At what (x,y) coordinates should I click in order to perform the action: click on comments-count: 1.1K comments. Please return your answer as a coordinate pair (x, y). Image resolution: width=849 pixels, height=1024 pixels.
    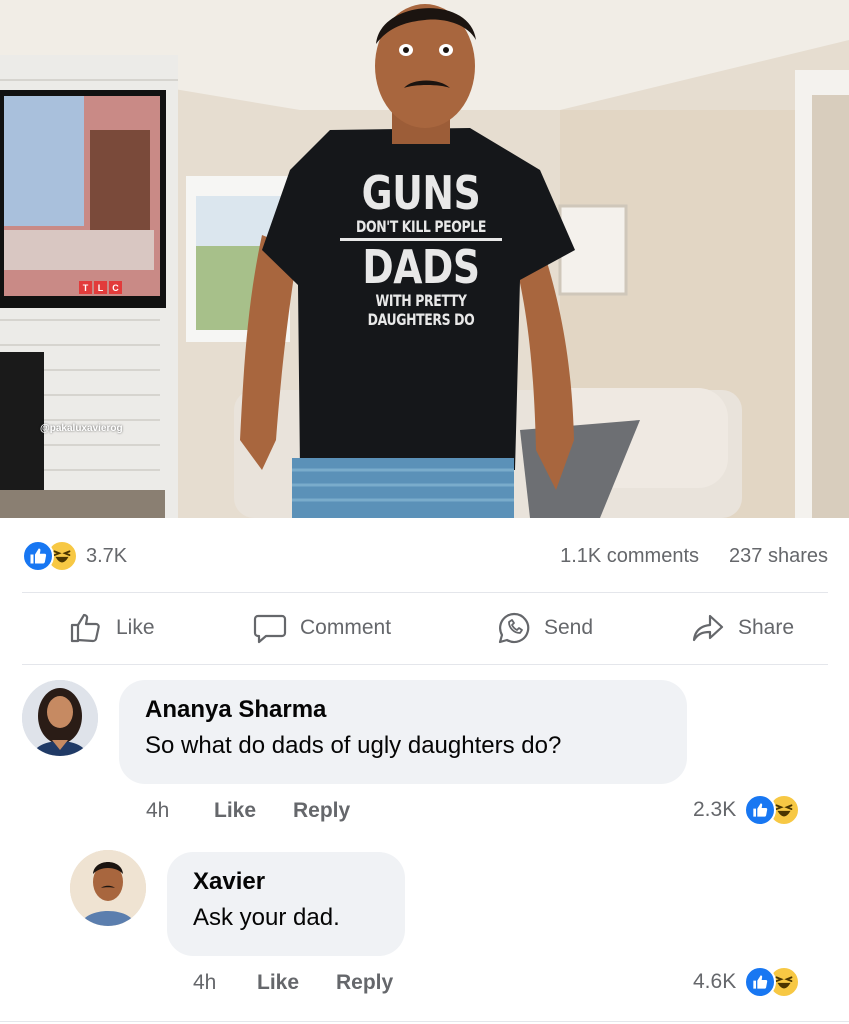
    Looking at the image, I should click on (629, 556).